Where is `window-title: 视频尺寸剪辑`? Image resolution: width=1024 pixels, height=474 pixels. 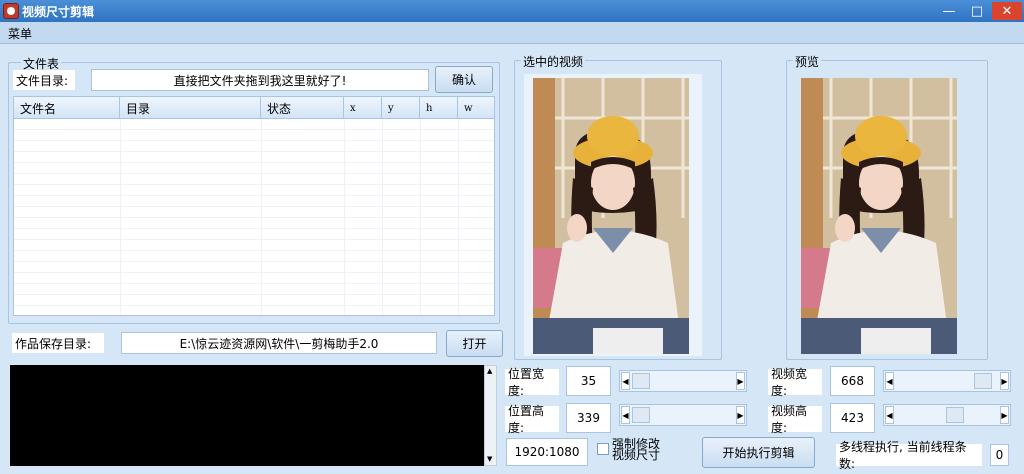
window-title: 视频尺寸剪辑 is located at coordinates (58, 12).